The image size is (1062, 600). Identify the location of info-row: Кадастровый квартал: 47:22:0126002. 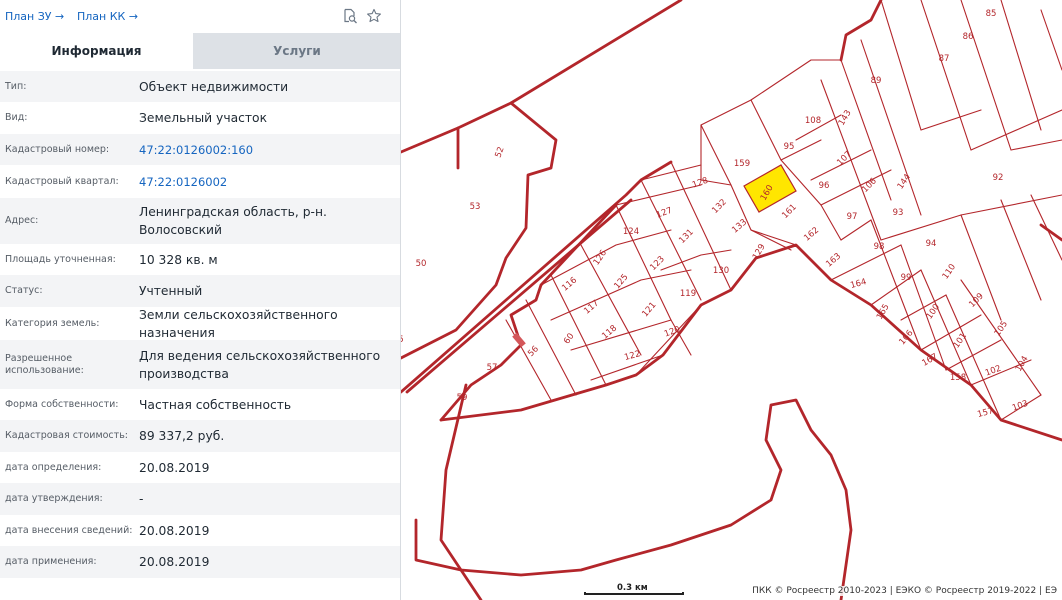
(200, 181).